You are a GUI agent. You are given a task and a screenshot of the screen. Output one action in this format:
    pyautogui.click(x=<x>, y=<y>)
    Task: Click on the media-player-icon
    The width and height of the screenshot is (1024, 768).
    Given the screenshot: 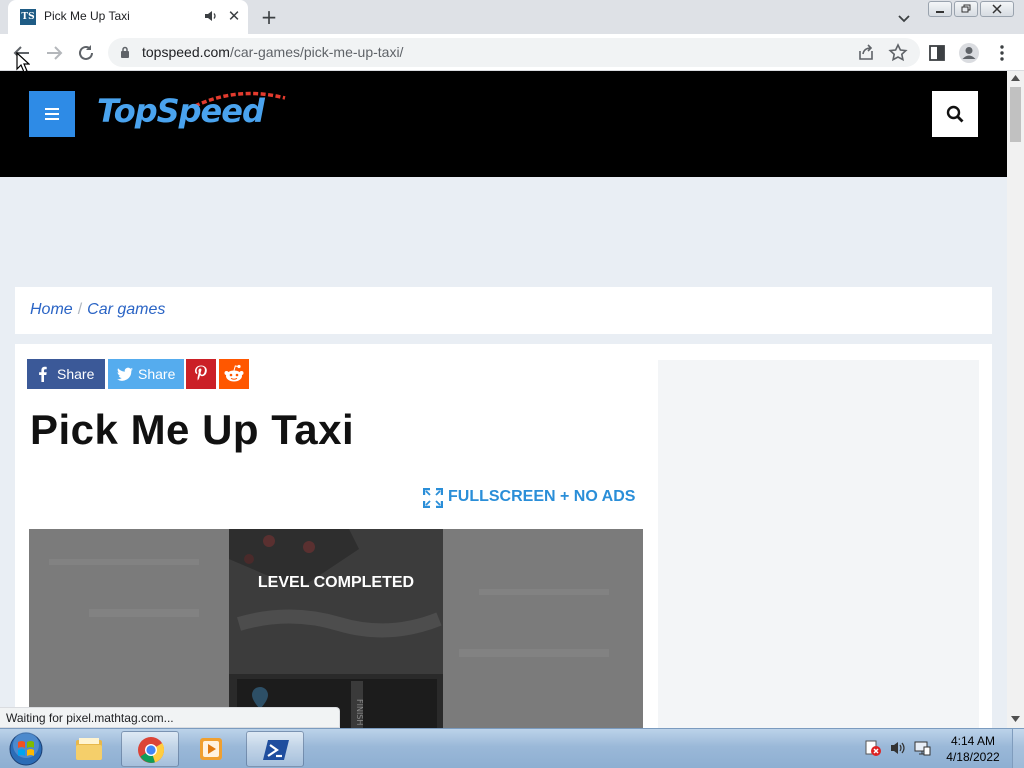 What is the action you would take?
    pyautogui.click(x=211, y=749)
    